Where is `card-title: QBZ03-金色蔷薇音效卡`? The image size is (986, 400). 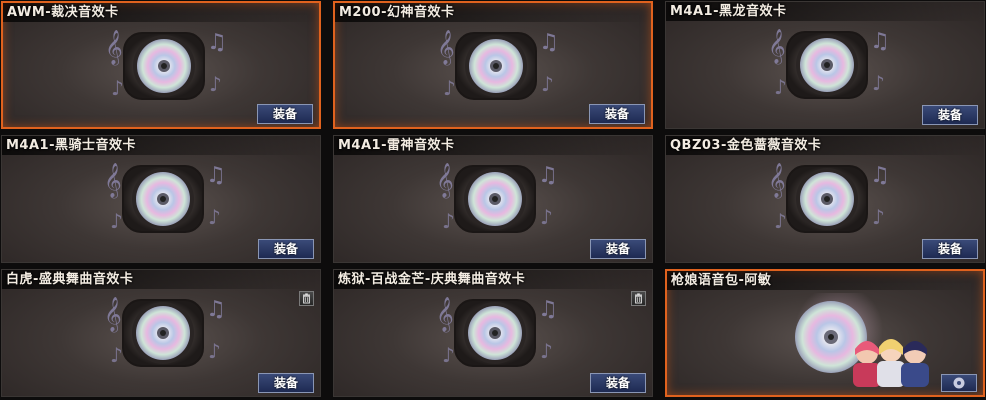 card-title: QBZ03-金色蔷薇音效卡 is located at coordinates (825, 145).